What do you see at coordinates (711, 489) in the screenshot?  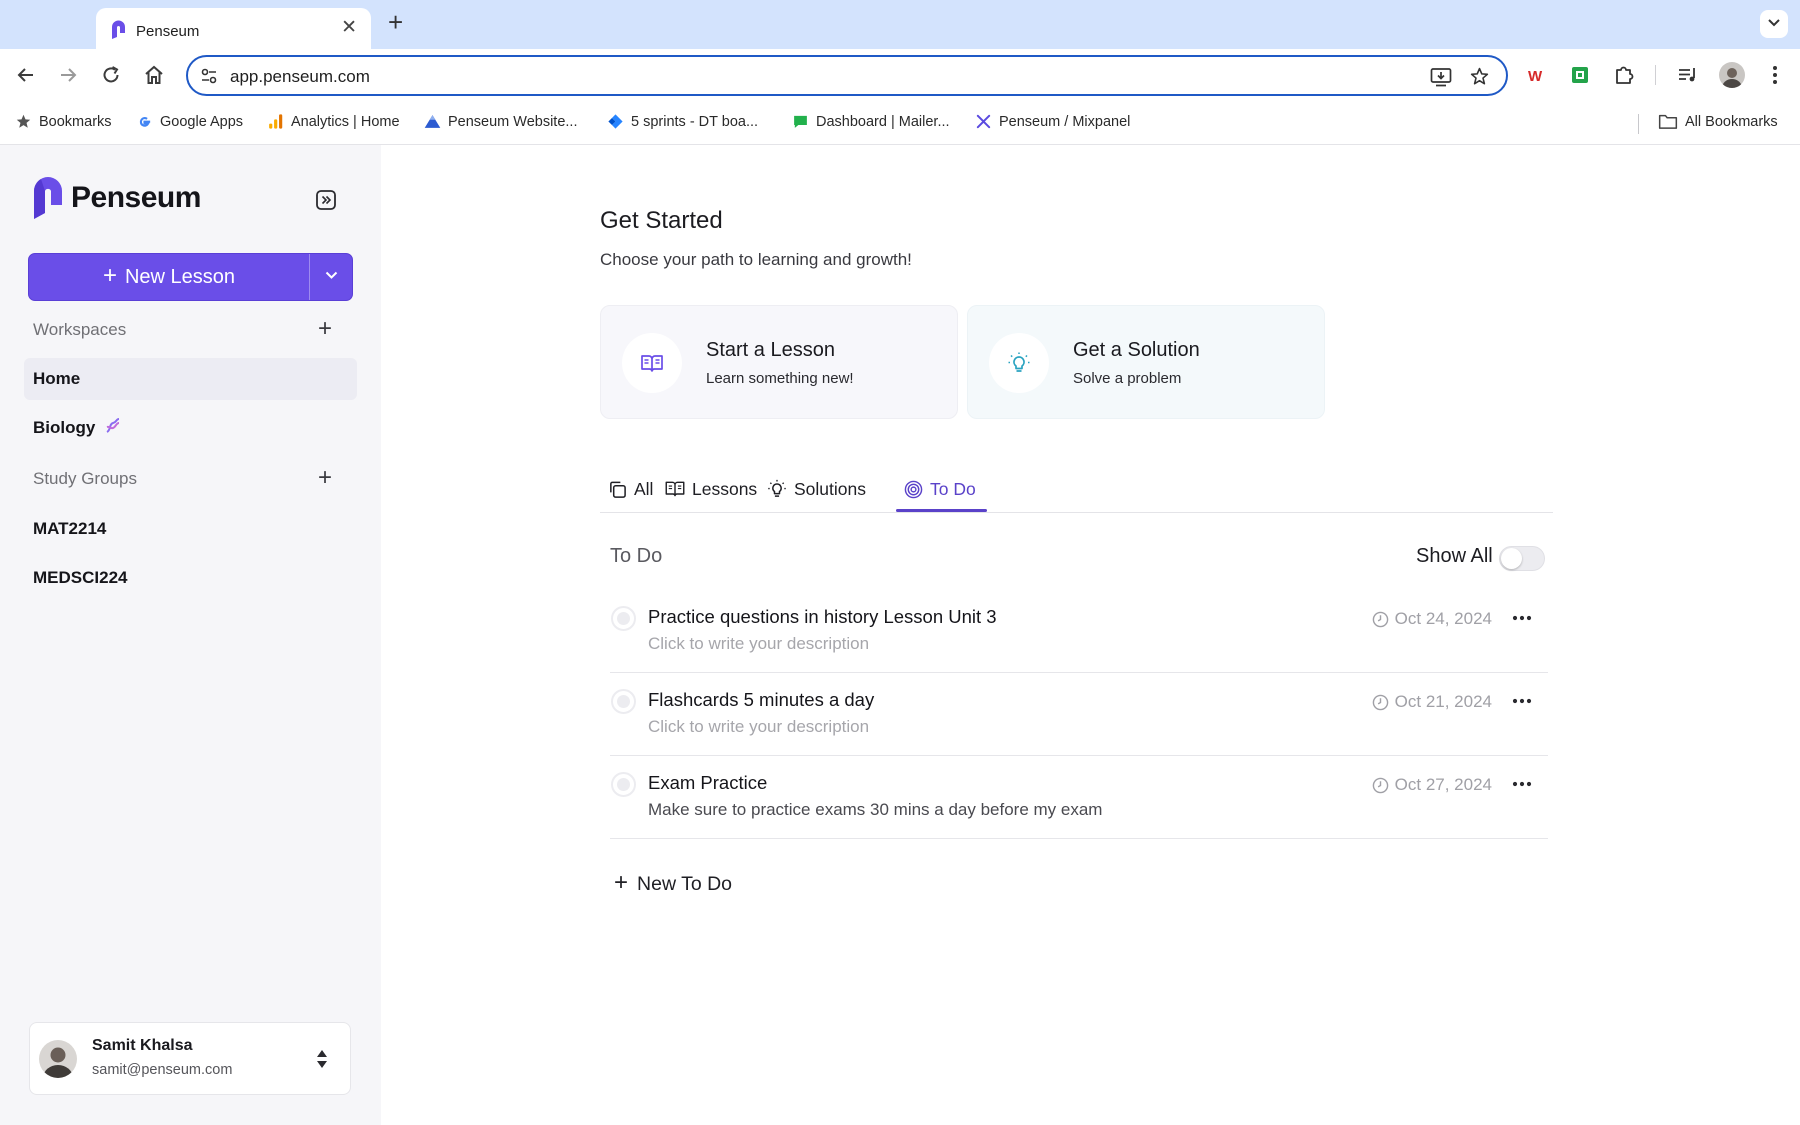 I see `tab-lessons: Lessons` at bounding box center [711, 489].